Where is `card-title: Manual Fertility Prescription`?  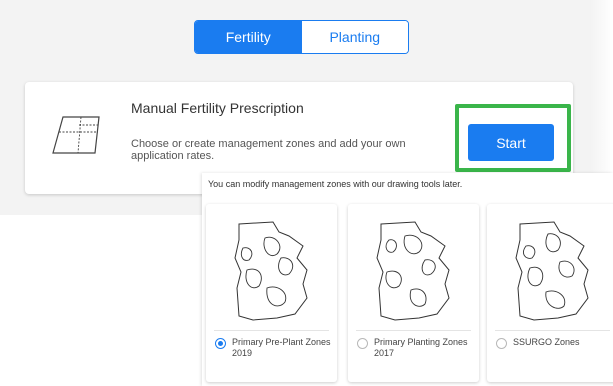 card-title: Manual Fertility Prescription is located at coordinates (217, 108).